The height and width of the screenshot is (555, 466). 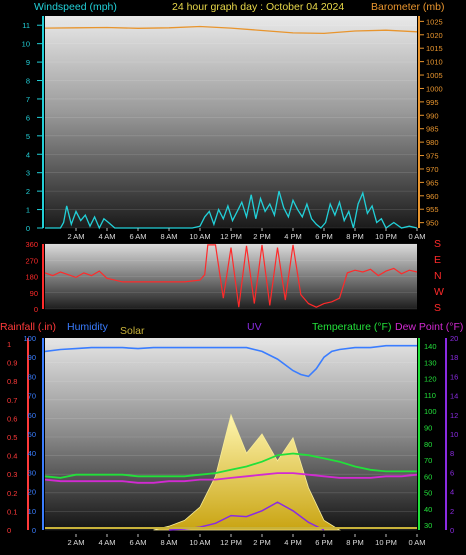 I want to click on uv-tick-label: 18, so click(x=454, y=357).